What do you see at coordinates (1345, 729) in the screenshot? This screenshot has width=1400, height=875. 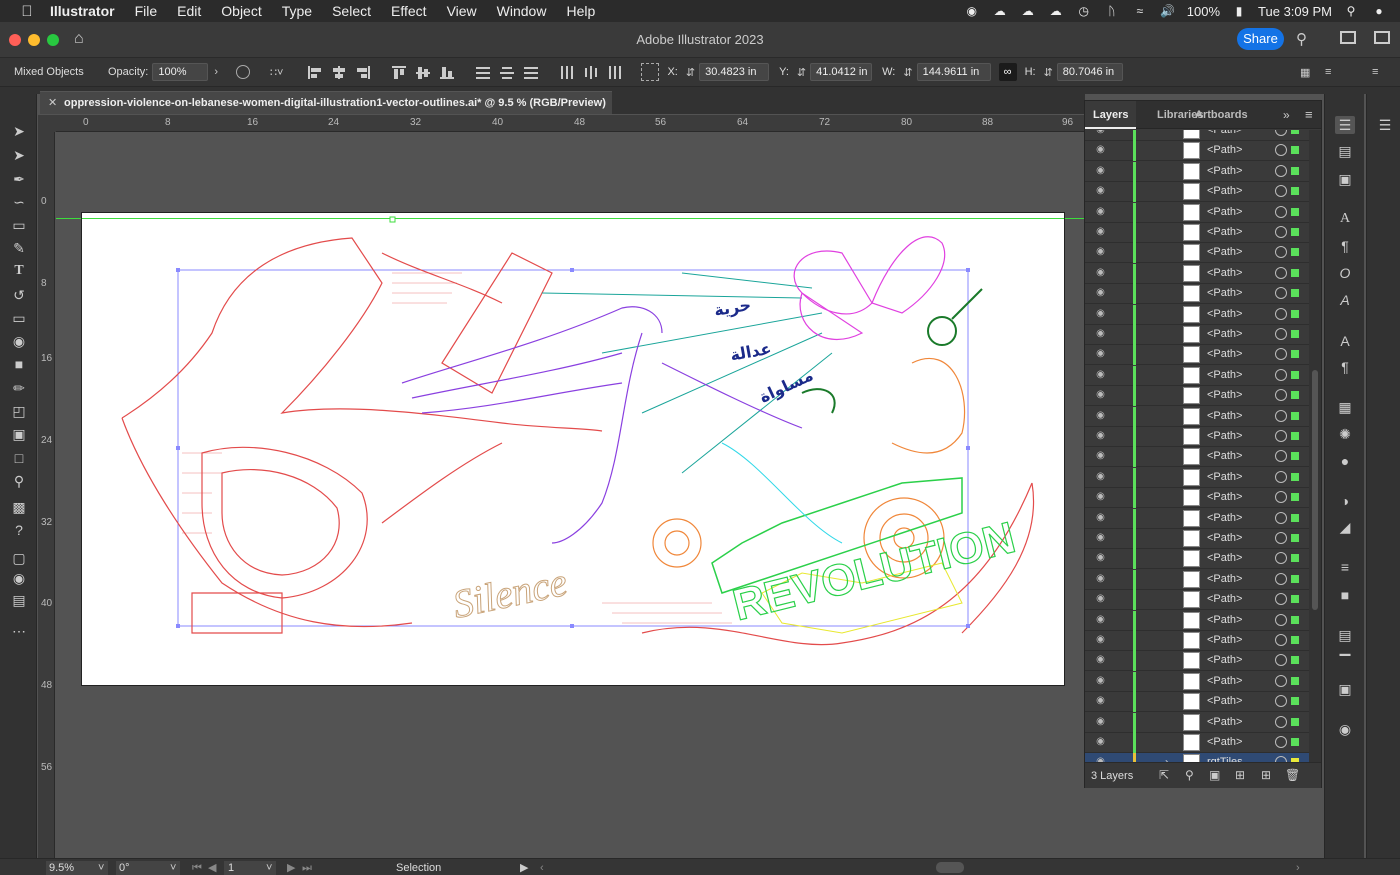 I see `appearance-icon: ◉` at bounding box center [1345, 729].